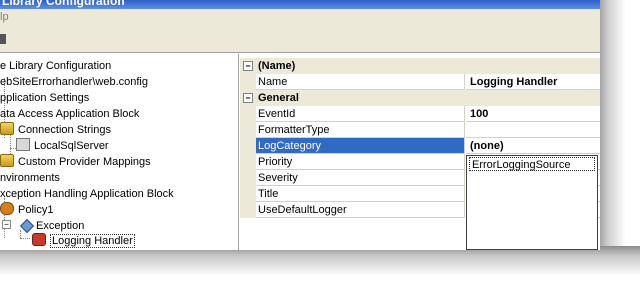 The image size is (640, 283). I want to click on category-general: − General, so click(420, 98).